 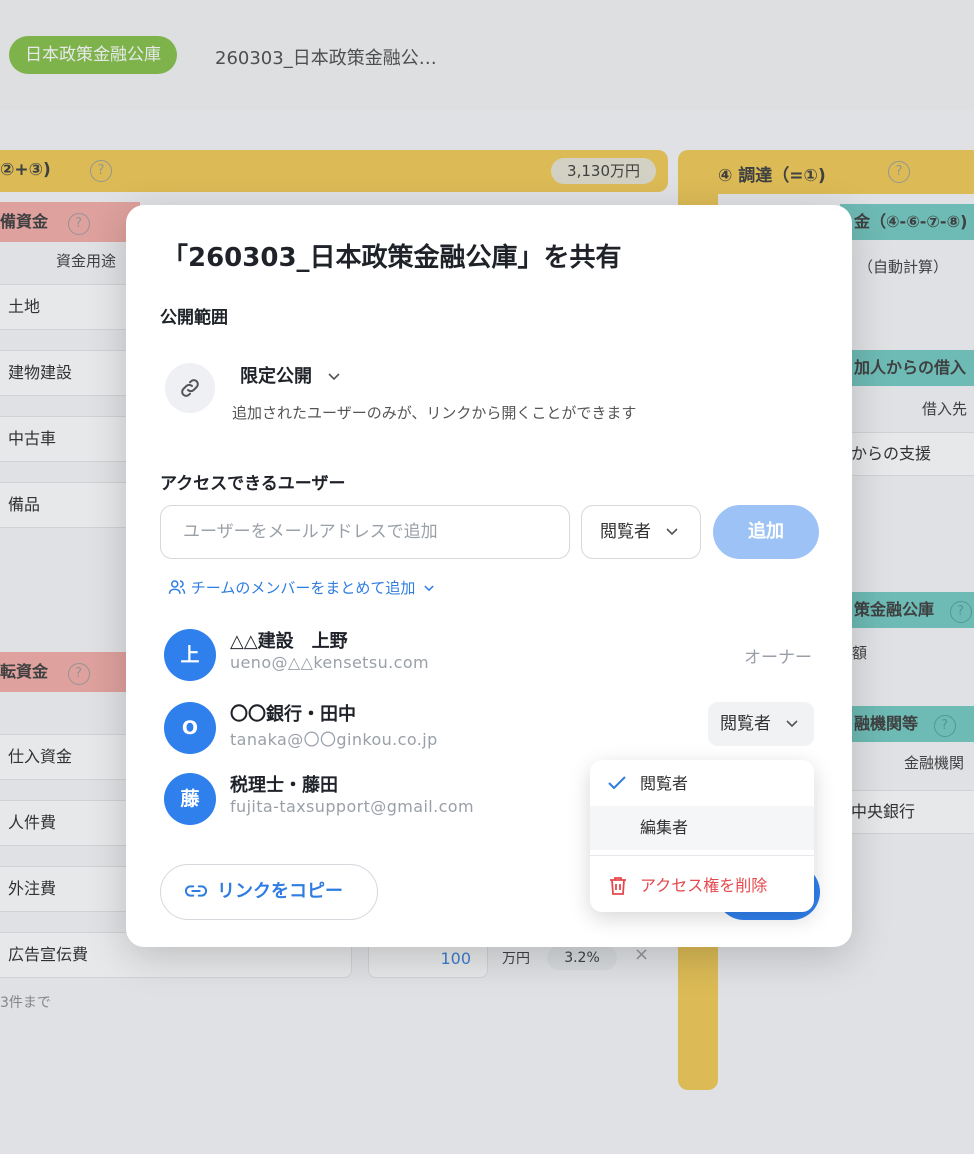 I want to click on user-name: 〇〇銀行・田中, so click(x=293, y=714).